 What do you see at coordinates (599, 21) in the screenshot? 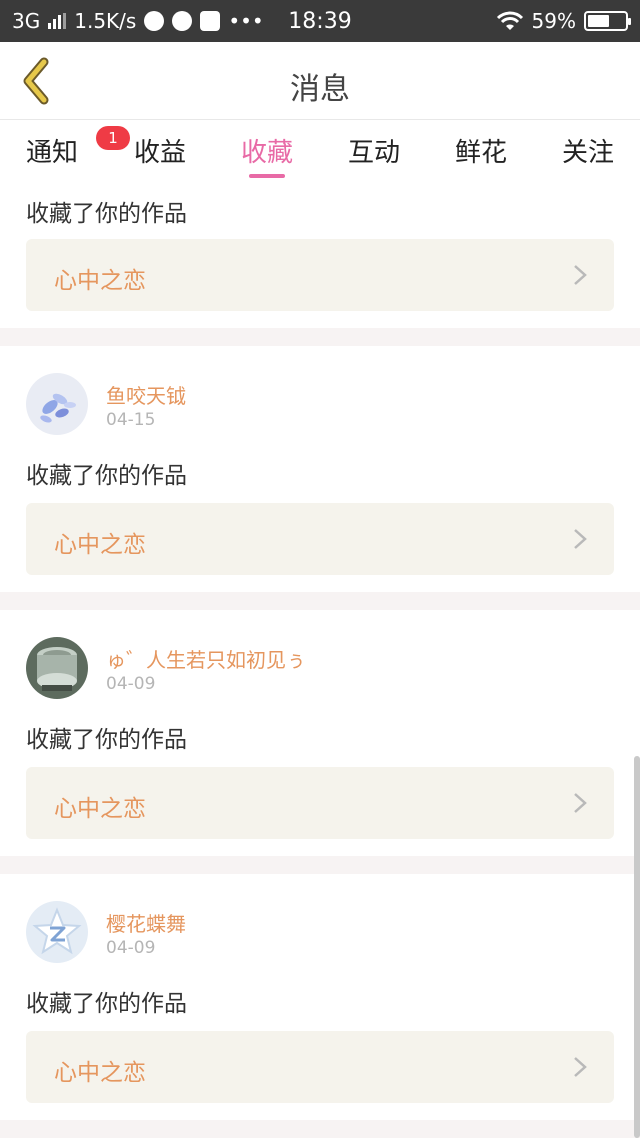
I see `battery-fill` at bounding box center [599, 21].